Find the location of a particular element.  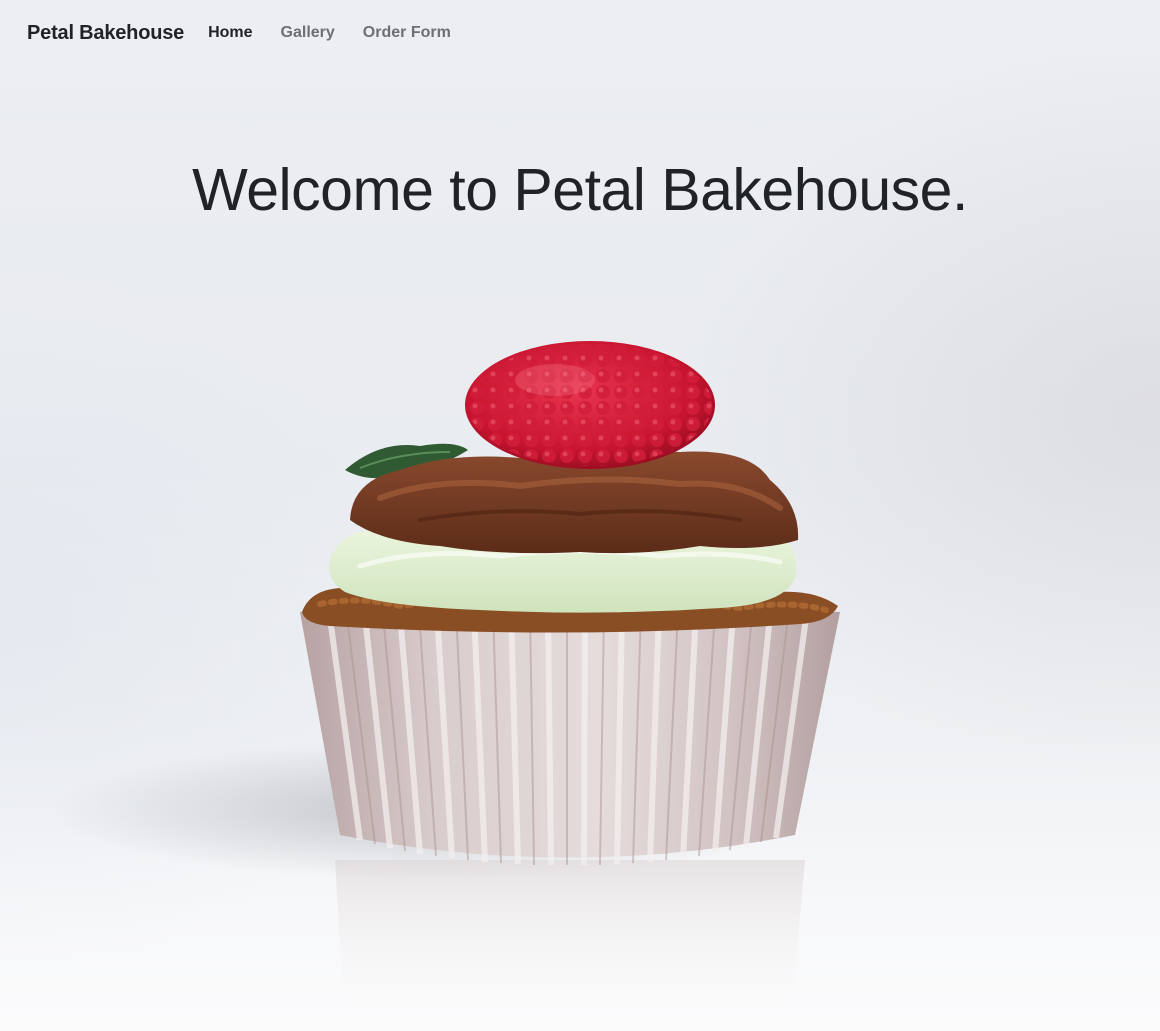

brand-logo: Petal Bakehouse is located at coordinates (105, 33).